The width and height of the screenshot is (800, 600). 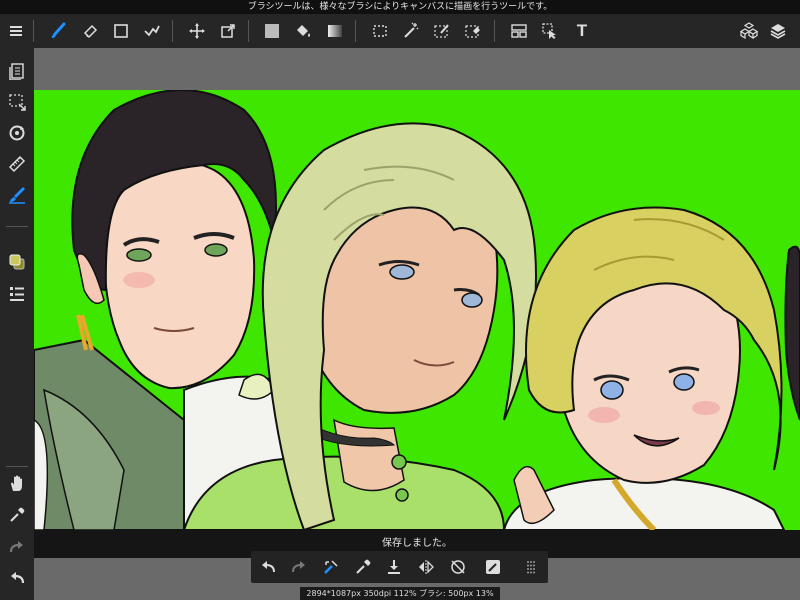 I want to click on quick-redo-button, so click(x=299, y=567).